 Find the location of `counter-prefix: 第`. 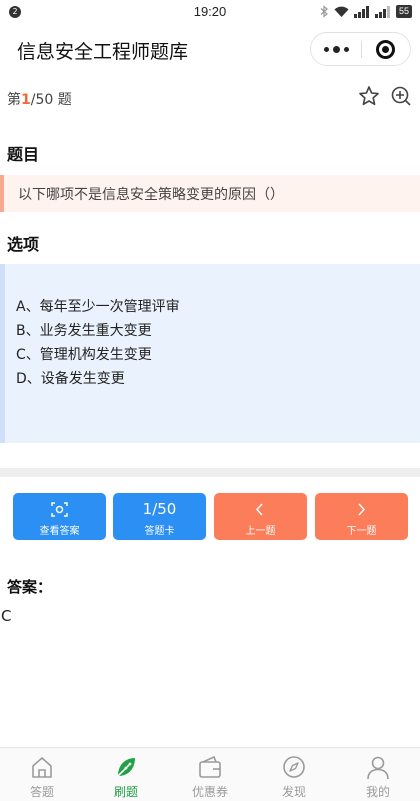

counter-prefix: 第 is located at coordinates (14, 100).